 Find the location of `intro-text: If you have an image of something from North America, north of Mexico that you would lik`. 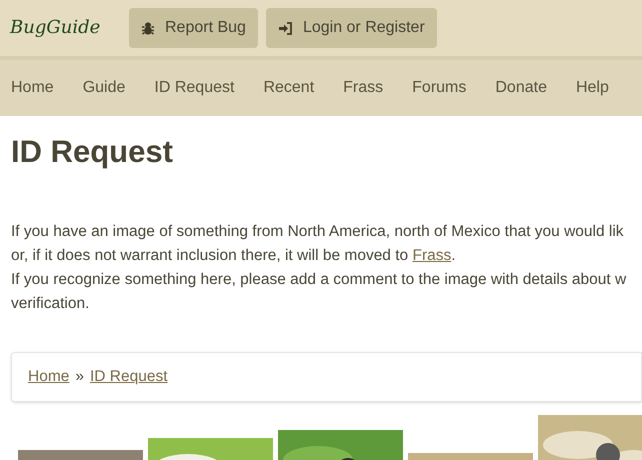

intro-text: If you have an image of something from North America, north of Mexico that you would lik is located at coordinates (317, 232).